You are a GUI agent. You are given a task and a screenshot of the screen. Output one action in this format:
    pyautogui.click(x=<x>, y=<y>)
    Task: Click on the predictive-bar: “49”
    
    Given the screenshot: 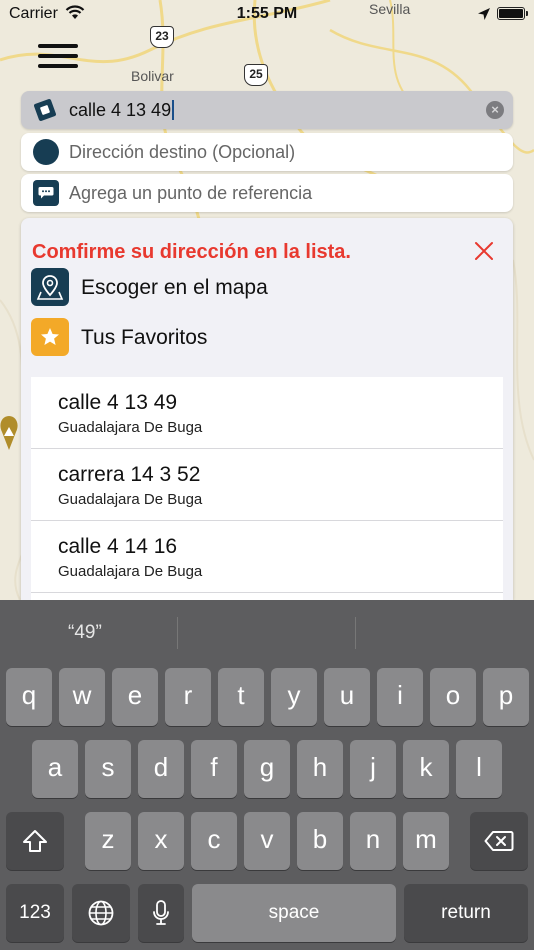 What is the action you would take?
    pyautogui.click(x=267, y=632)
    